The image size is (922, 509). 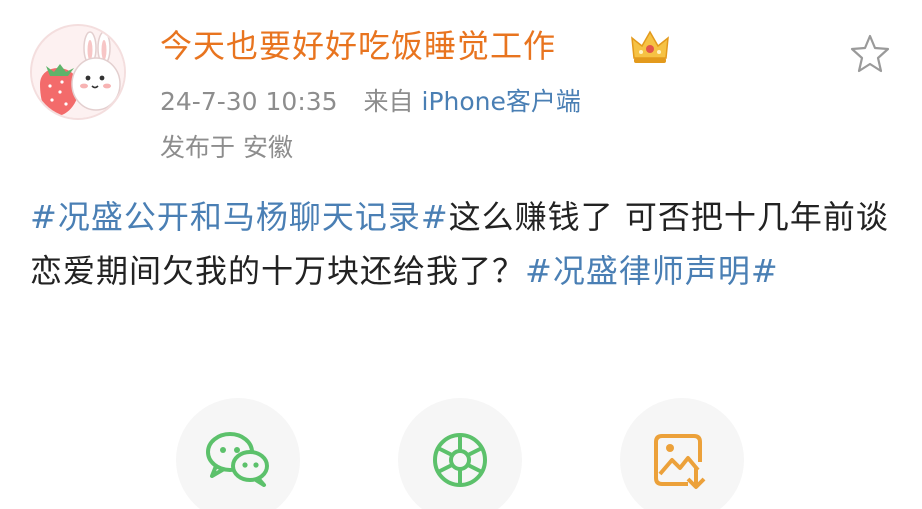 I want to click on author-name: 今天也要好好吃饭睡觉工作, so click(x=358, y=46).